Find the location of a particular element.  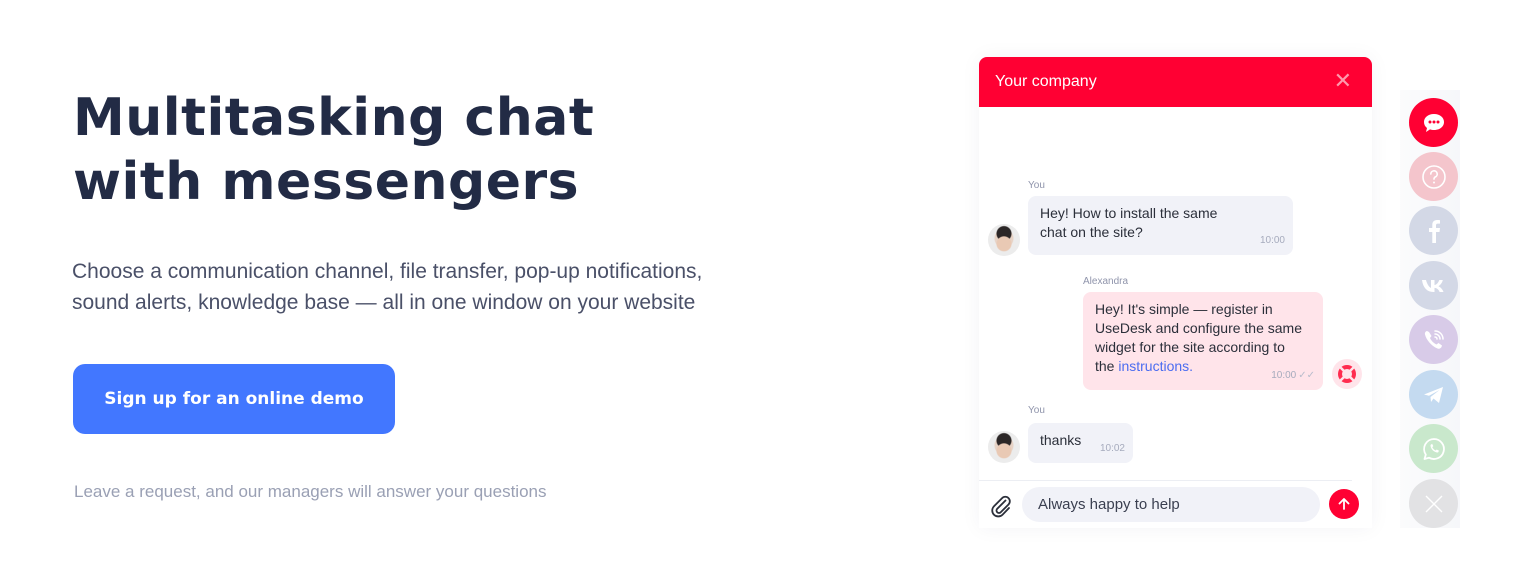

widget-header: Your company ✕ is located at coordinates (1175, 82).